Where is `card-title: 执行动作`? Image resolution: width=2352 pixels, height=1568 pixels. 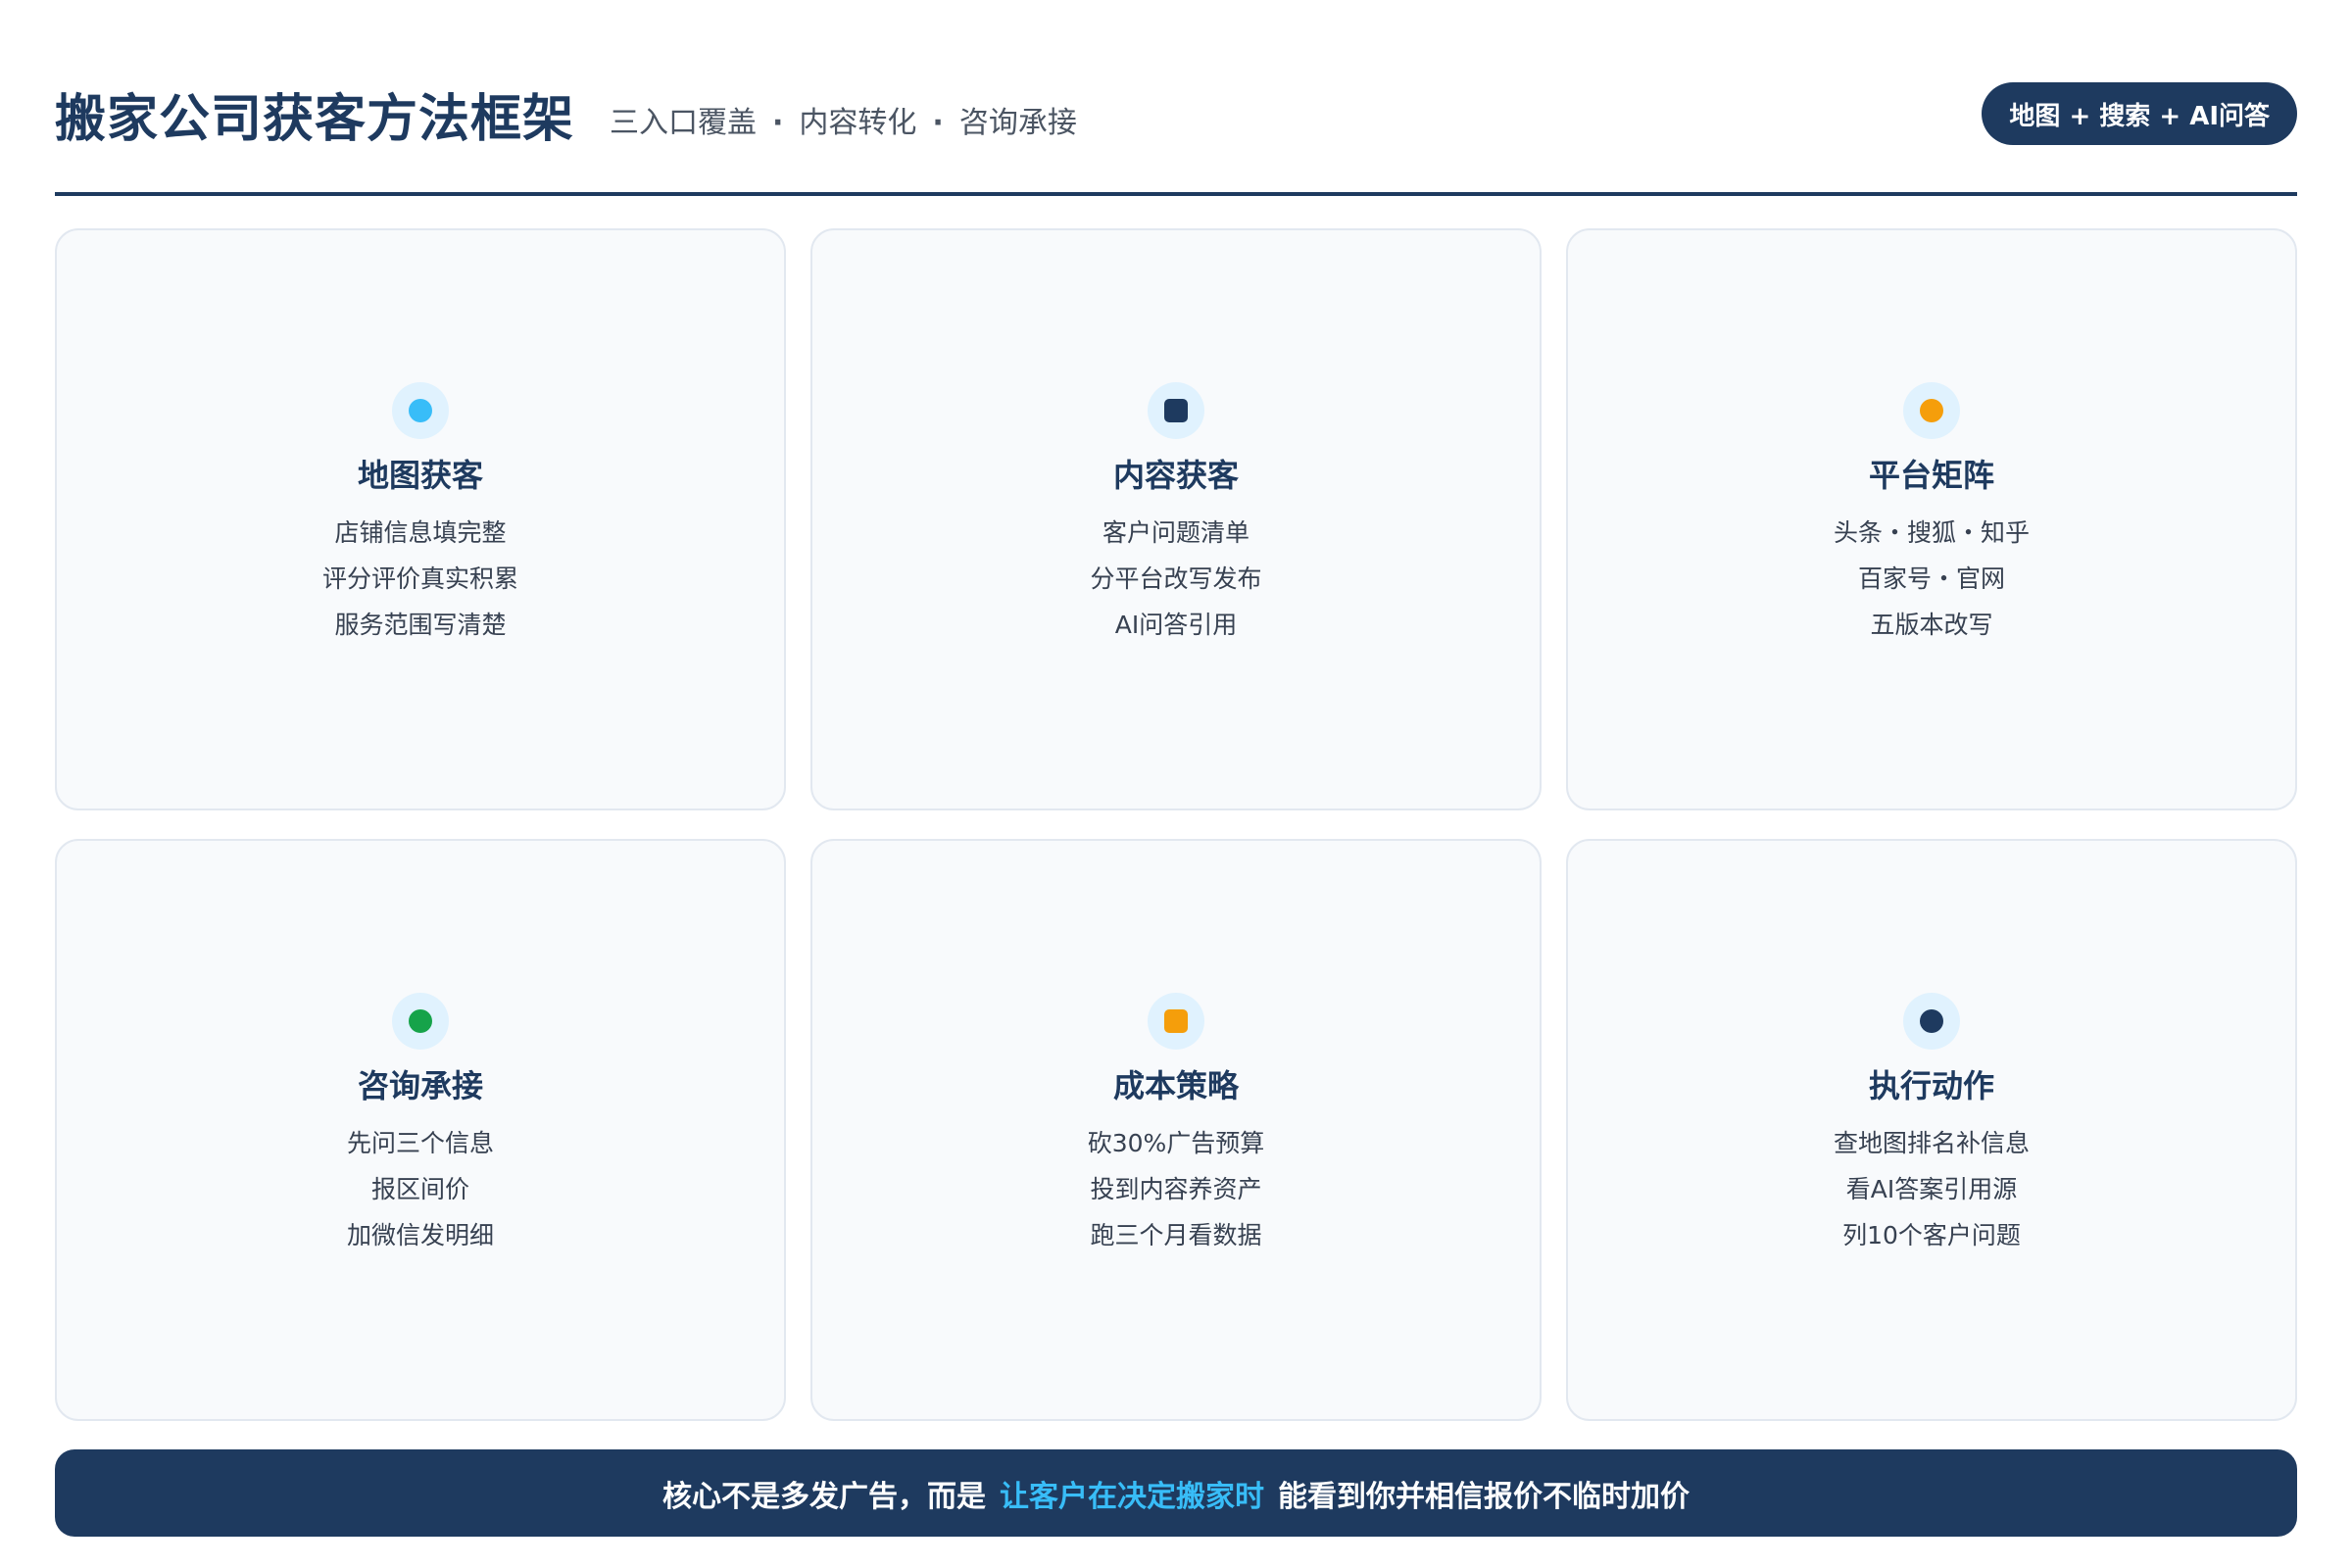
card-title: 执行动作 is located at coordinates (1931, 1085).